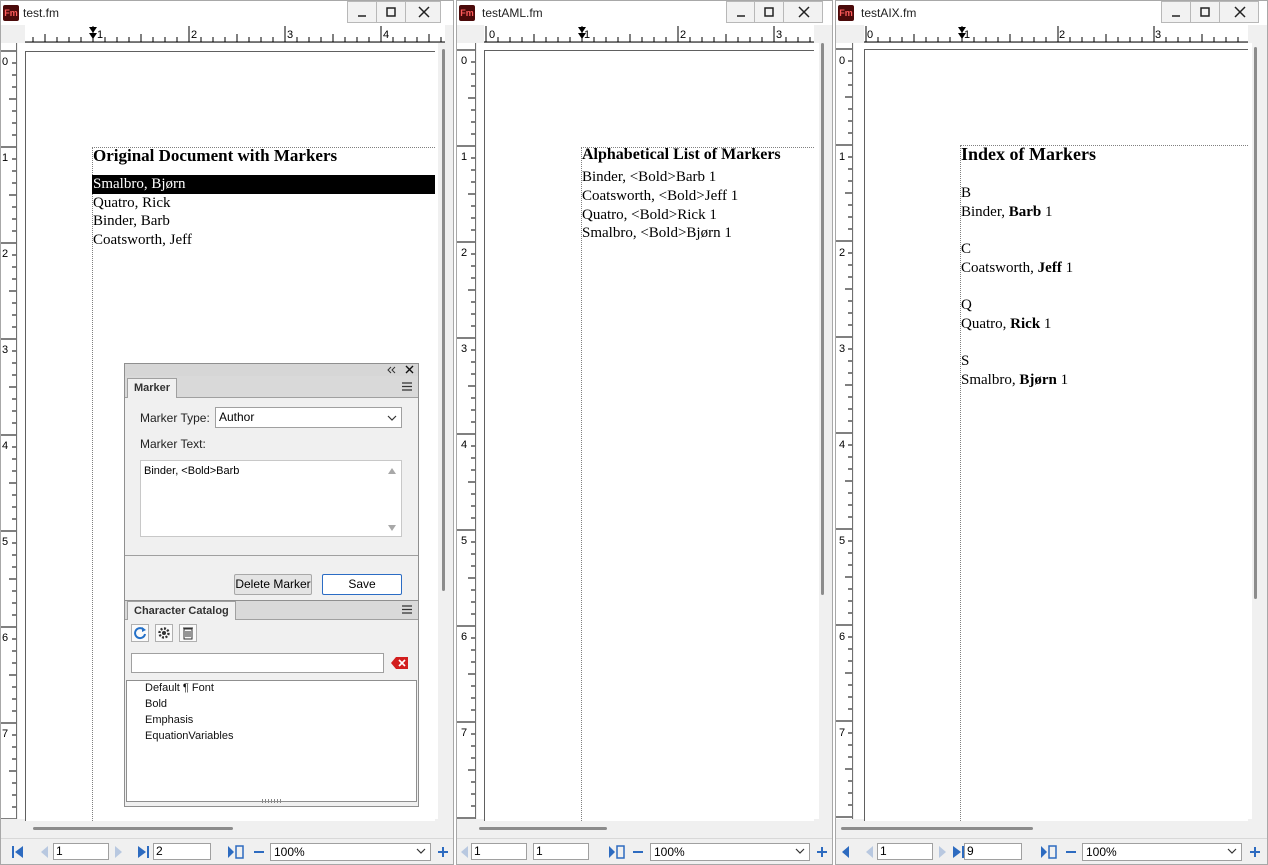 The width and height of the screenshot is (1268, 865). Describe the element at coordinates (657, 233) in the screenshot. I see `list-entry: Smalbro, <Bold>Bjørn 1` at that location.